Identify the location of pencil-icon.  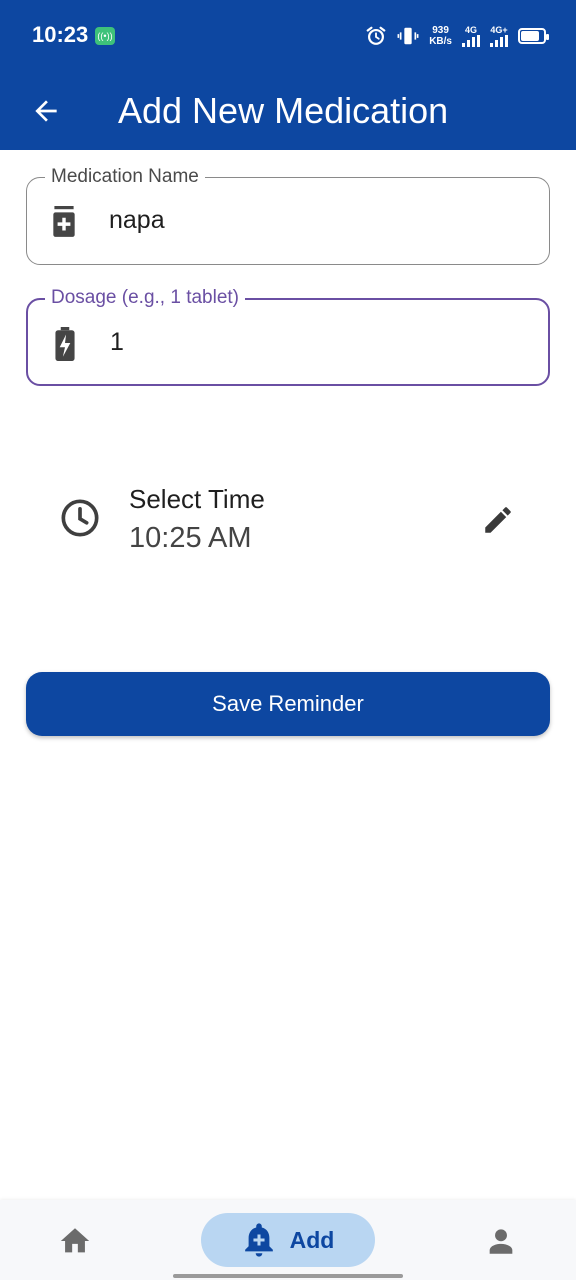
(498, 520).